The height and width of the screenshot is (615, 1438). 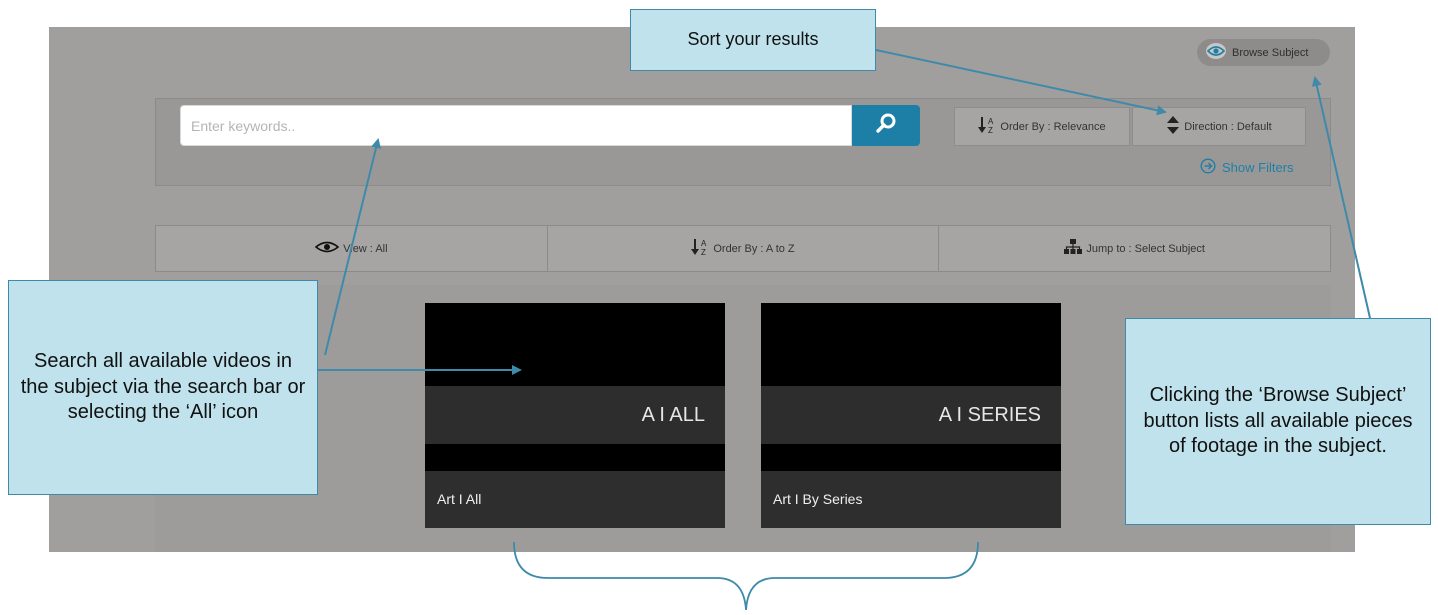 I want to click on direction-label: Direction : Default, so click(x=1228, y=126).